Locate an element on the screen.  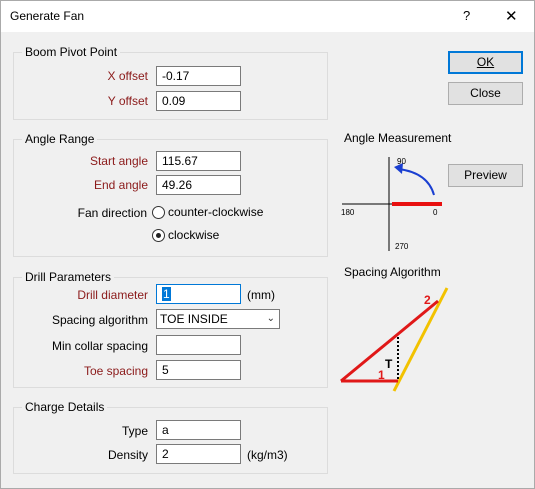
y-offset-label: Y offset is located at coordinates (127, 101).